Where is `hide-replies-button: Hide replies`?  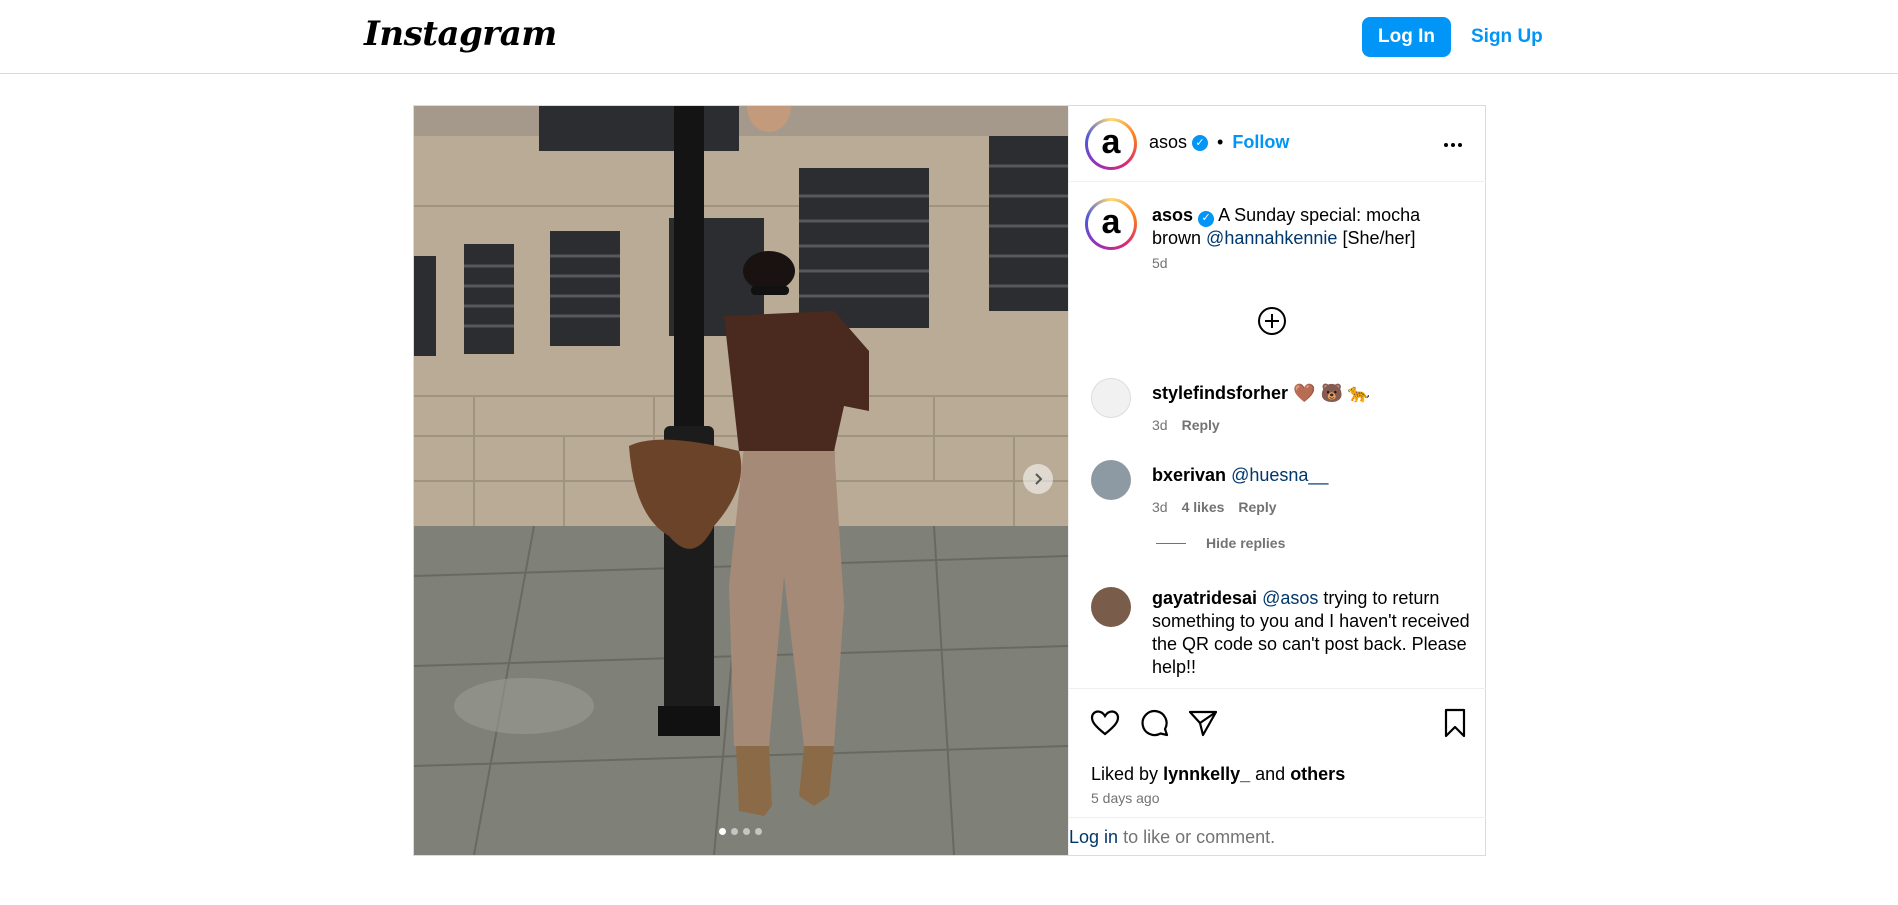 hide-replies-button: Hide replies is located at coordinates (1220, 543).